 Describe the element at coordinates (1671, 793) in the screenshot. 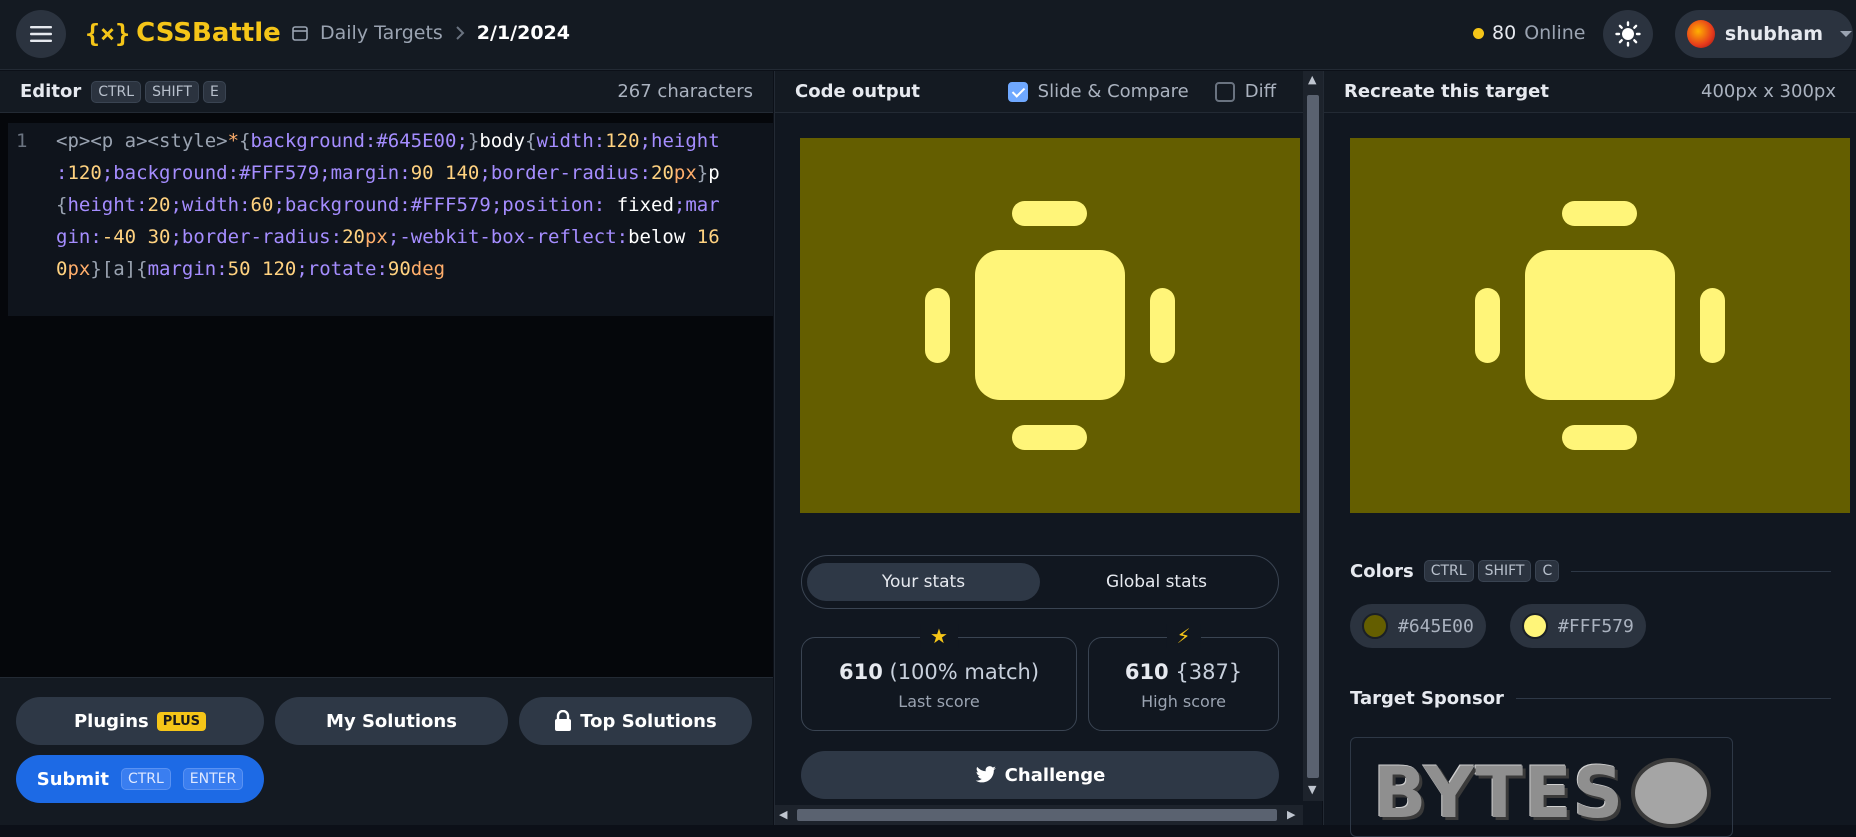

I see `mouth-logo-icon` at that location.